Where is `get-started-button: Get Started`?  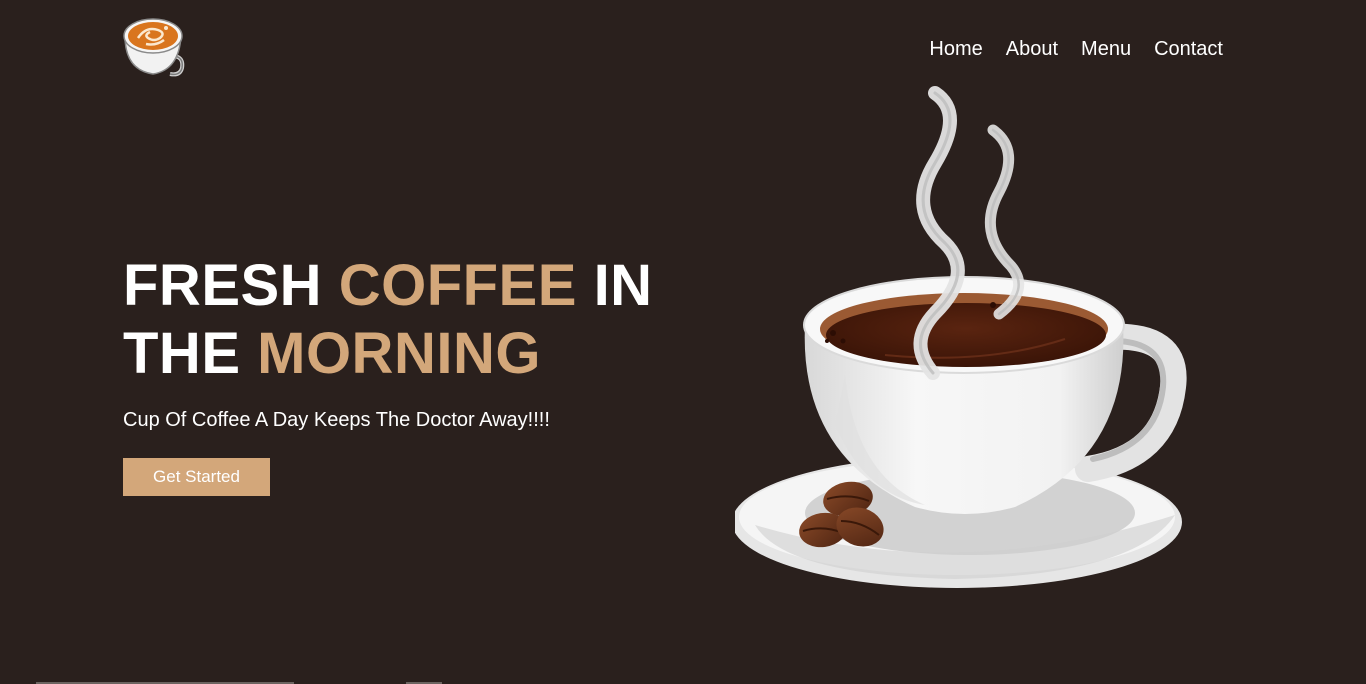
get-started-button: Get Started is located at coordinates (196, 477).